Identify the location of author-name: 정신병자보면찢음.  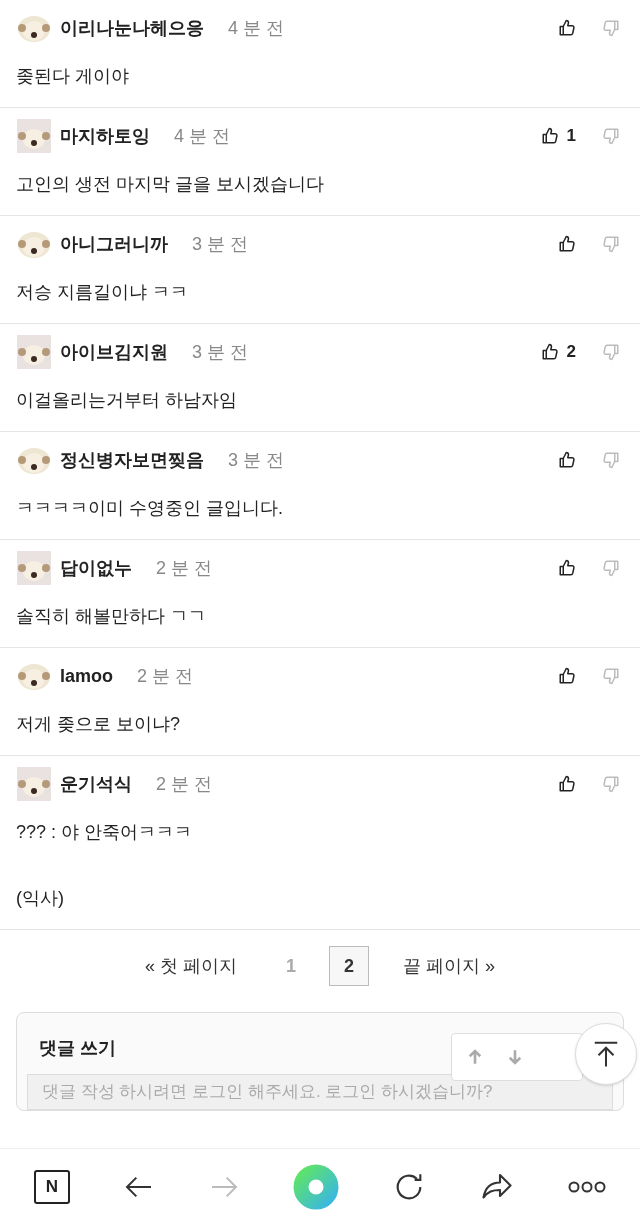
(132, 460).